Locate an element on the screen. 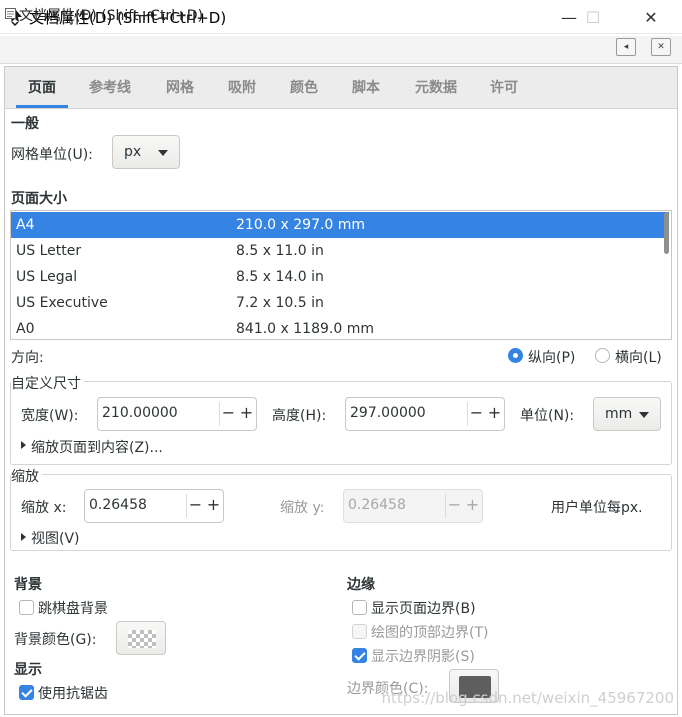 The height and width of the screenshot is (717, 682). tab-guides: 参考线 is located at coordinates (110, 87).